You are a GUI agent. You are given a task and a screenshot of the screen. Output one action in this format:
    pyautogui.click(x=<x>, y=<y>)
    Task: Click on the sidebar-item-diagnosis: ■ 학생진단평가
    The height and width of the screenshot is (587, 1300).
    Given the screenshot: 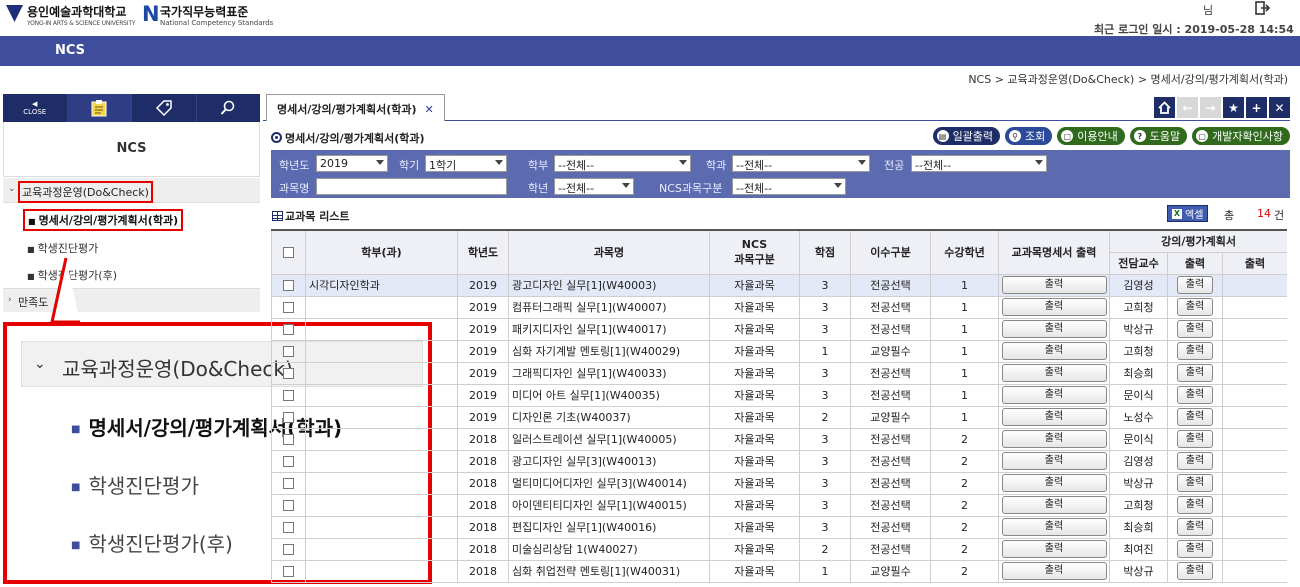 What is the action you would take?
    pyautogui.click(x=62, y=248)
    